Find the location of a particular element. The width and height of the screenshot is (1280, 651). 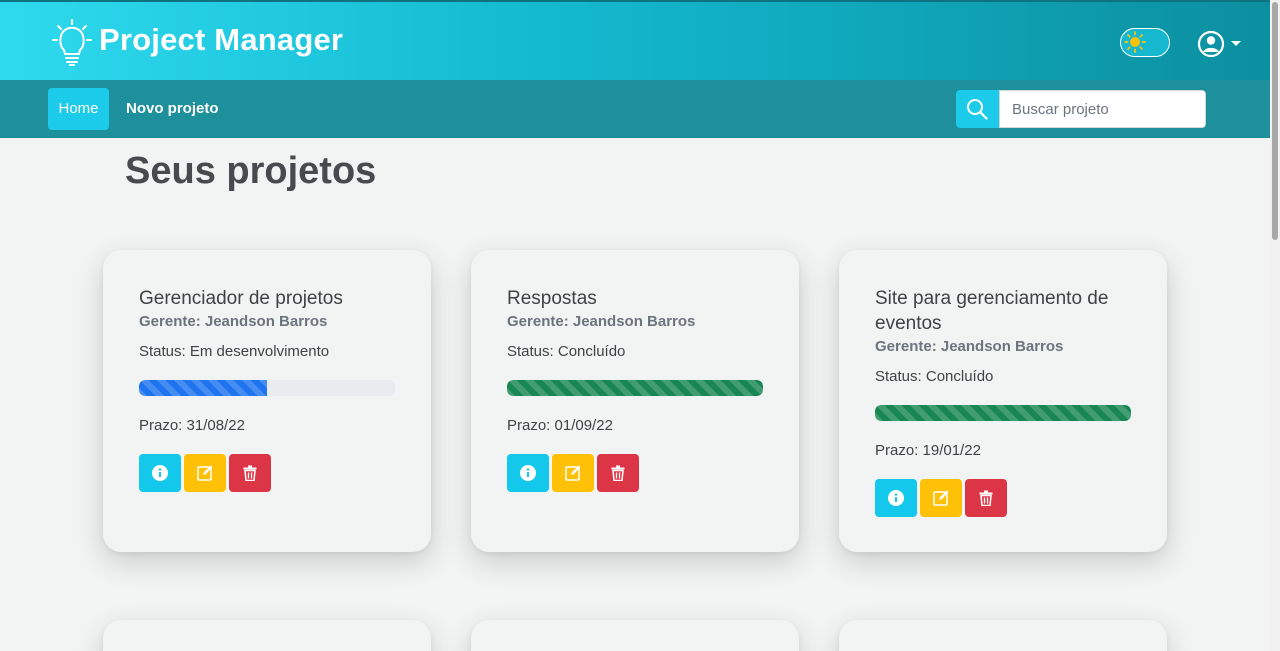

scrollbar-thumb is located at coordinates (1275, 121).